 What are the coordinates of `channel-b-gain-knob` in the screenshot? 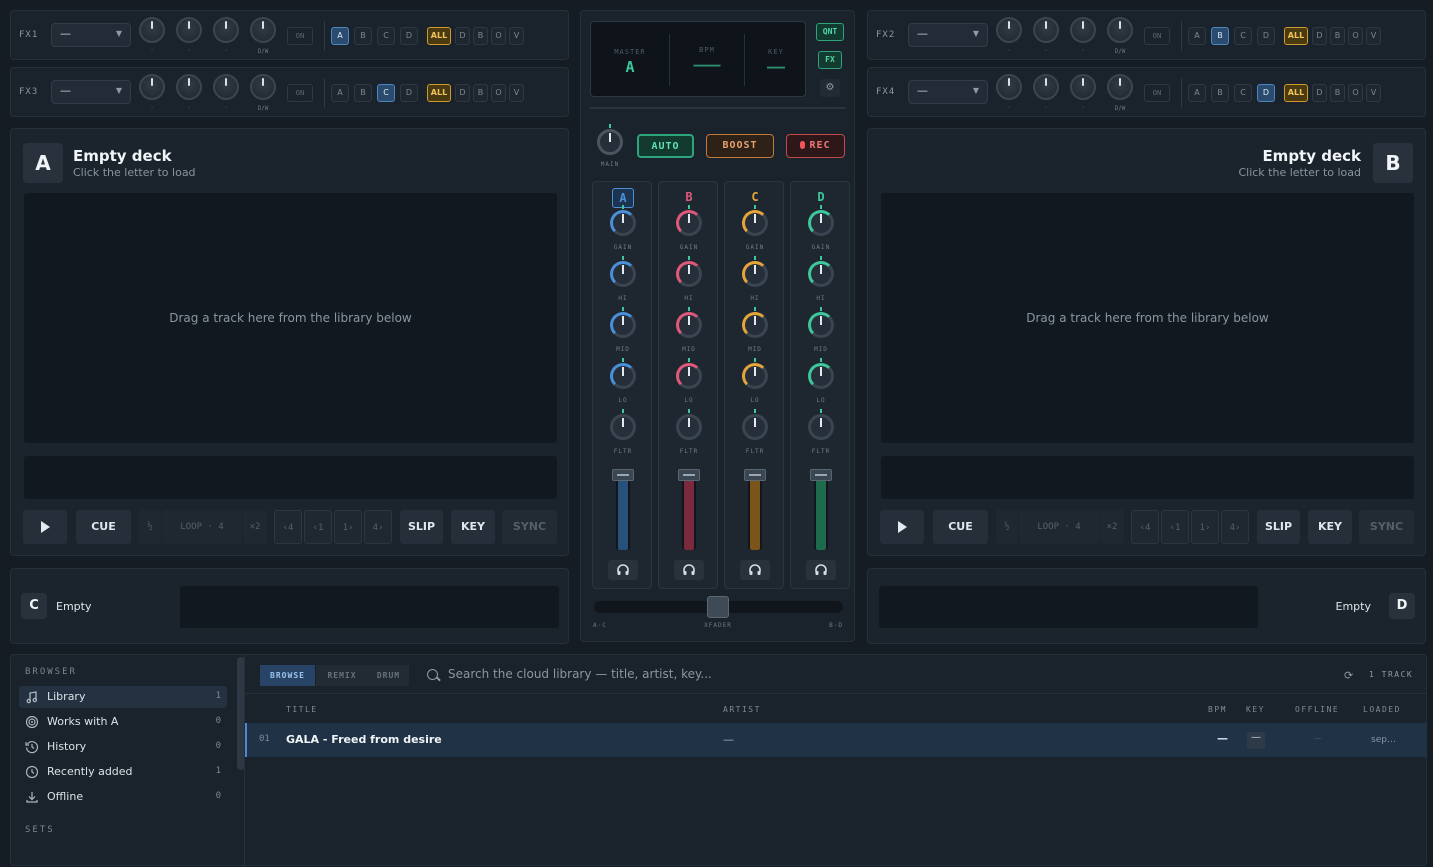 It's located at (689, 223).